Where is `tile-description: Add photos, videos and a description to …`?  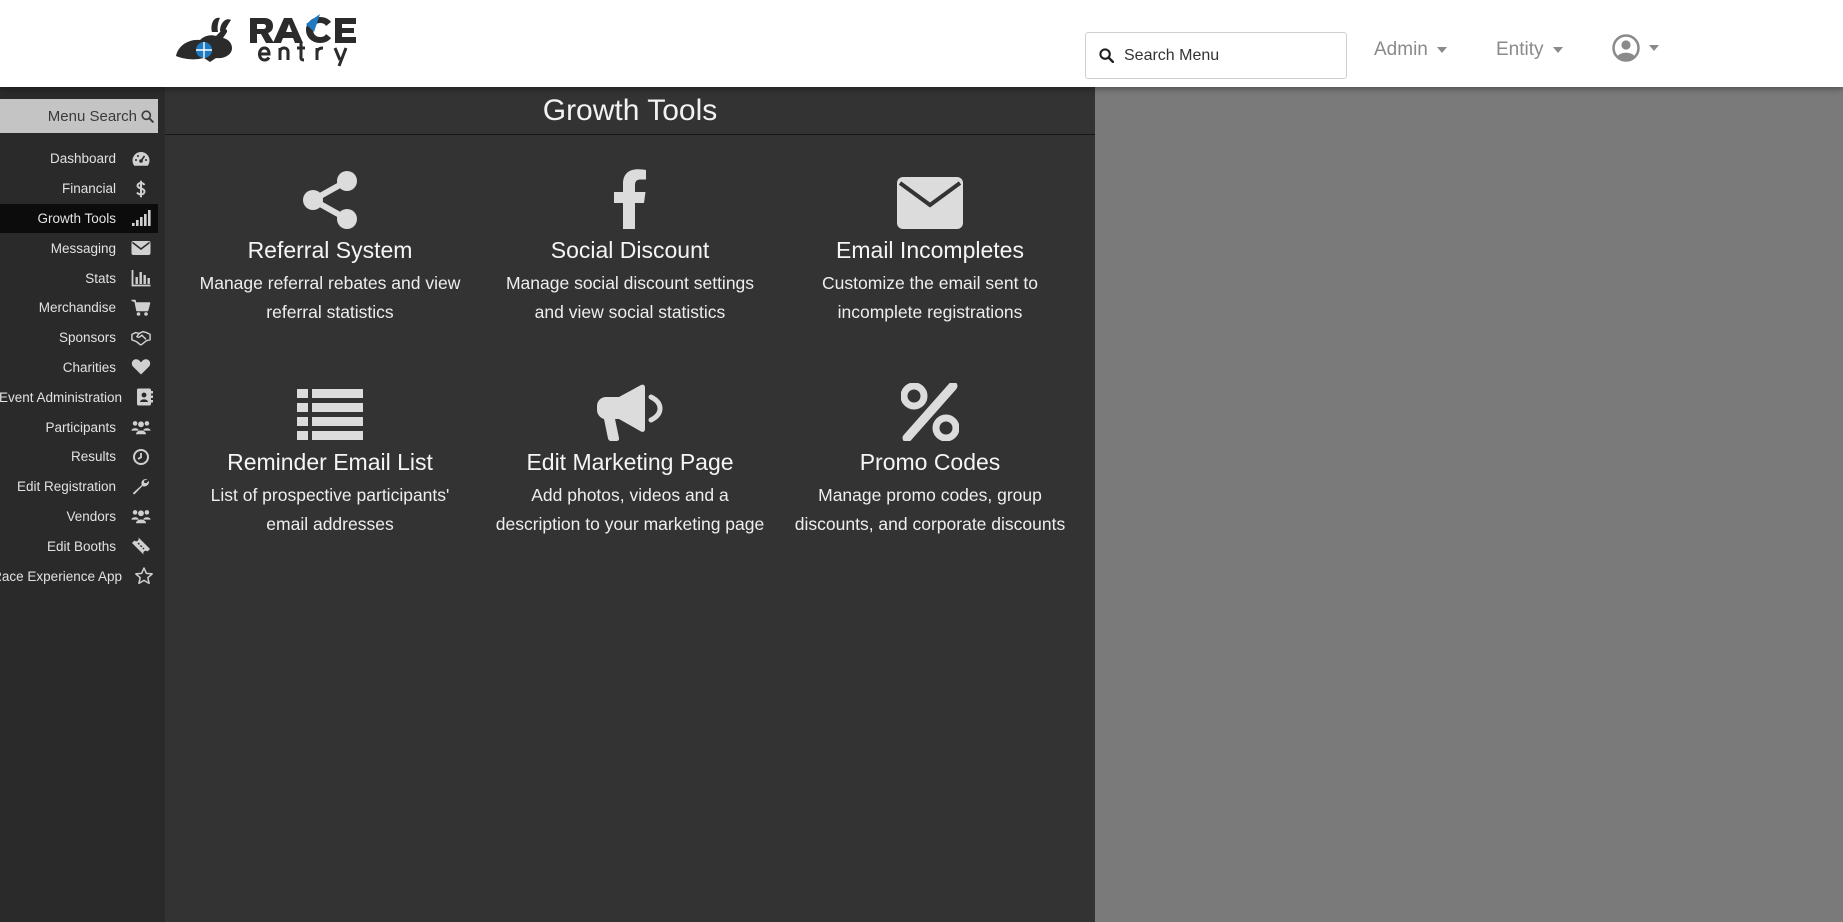 tile-description: Add photos, videos and a description to … is located at coordinates (630, 509).